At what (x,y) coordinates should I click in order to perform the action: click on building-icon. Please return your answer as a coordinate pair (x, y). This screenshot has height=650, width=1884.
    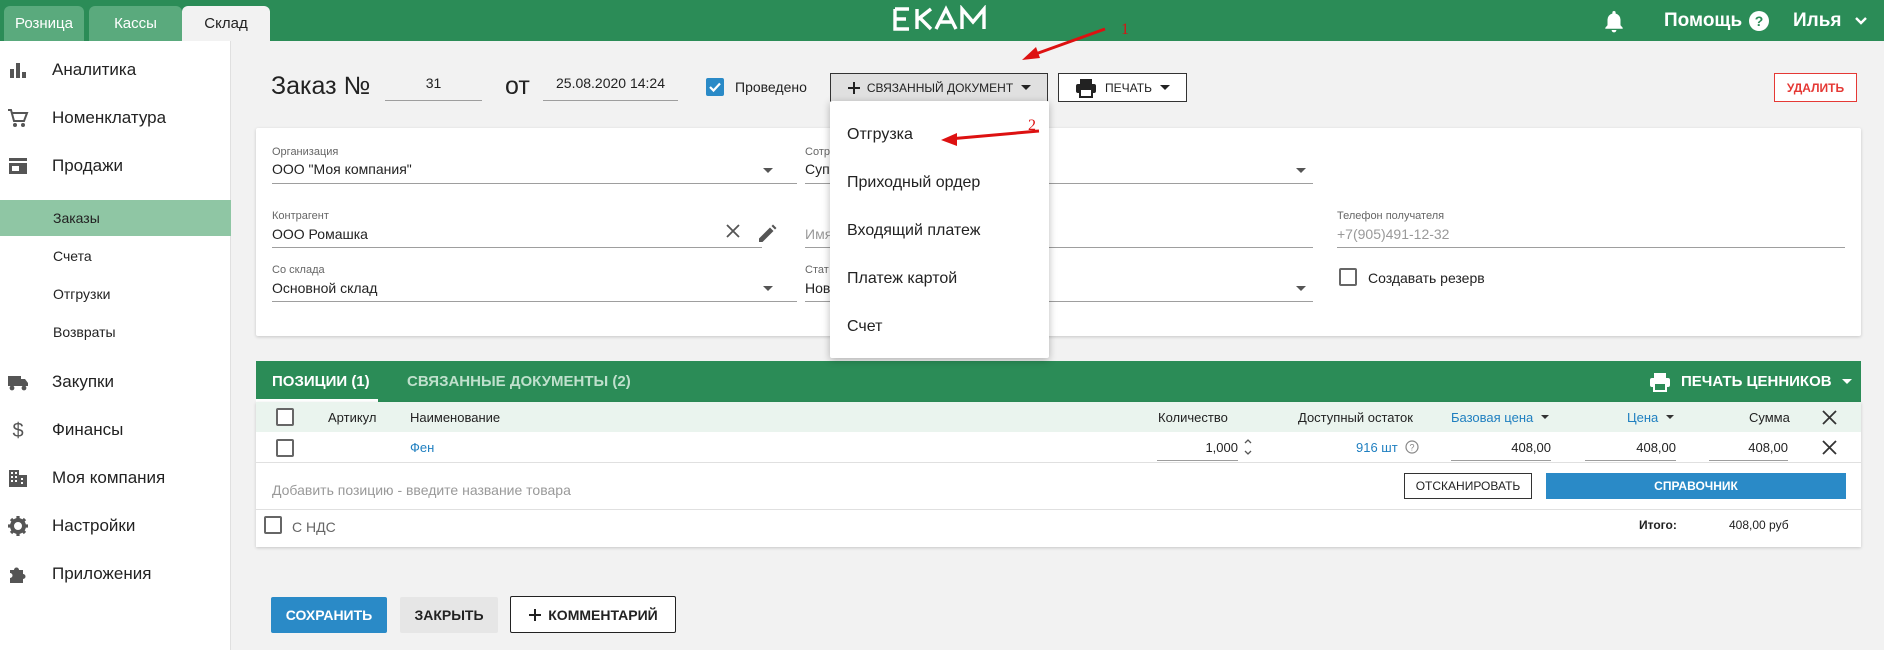
    Looking at the image, I should click on (18, 478).